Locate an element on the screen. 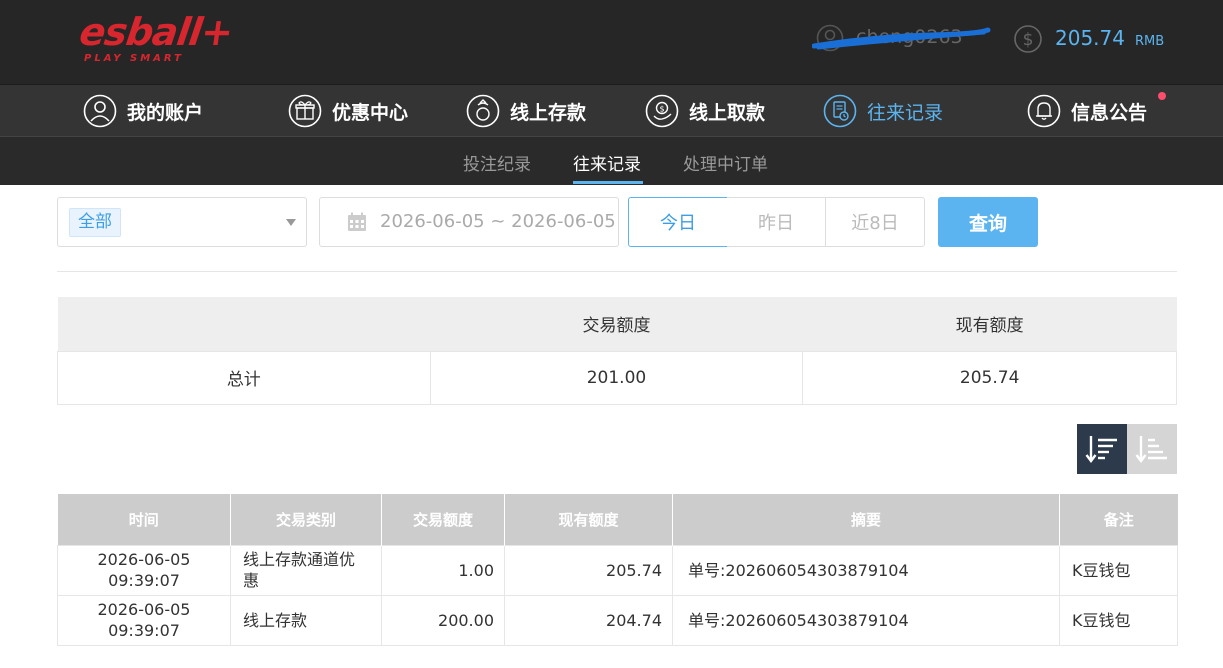 The image size is (1223, 668). cell-balance: 205.74 is located at coordinates (588, 570).